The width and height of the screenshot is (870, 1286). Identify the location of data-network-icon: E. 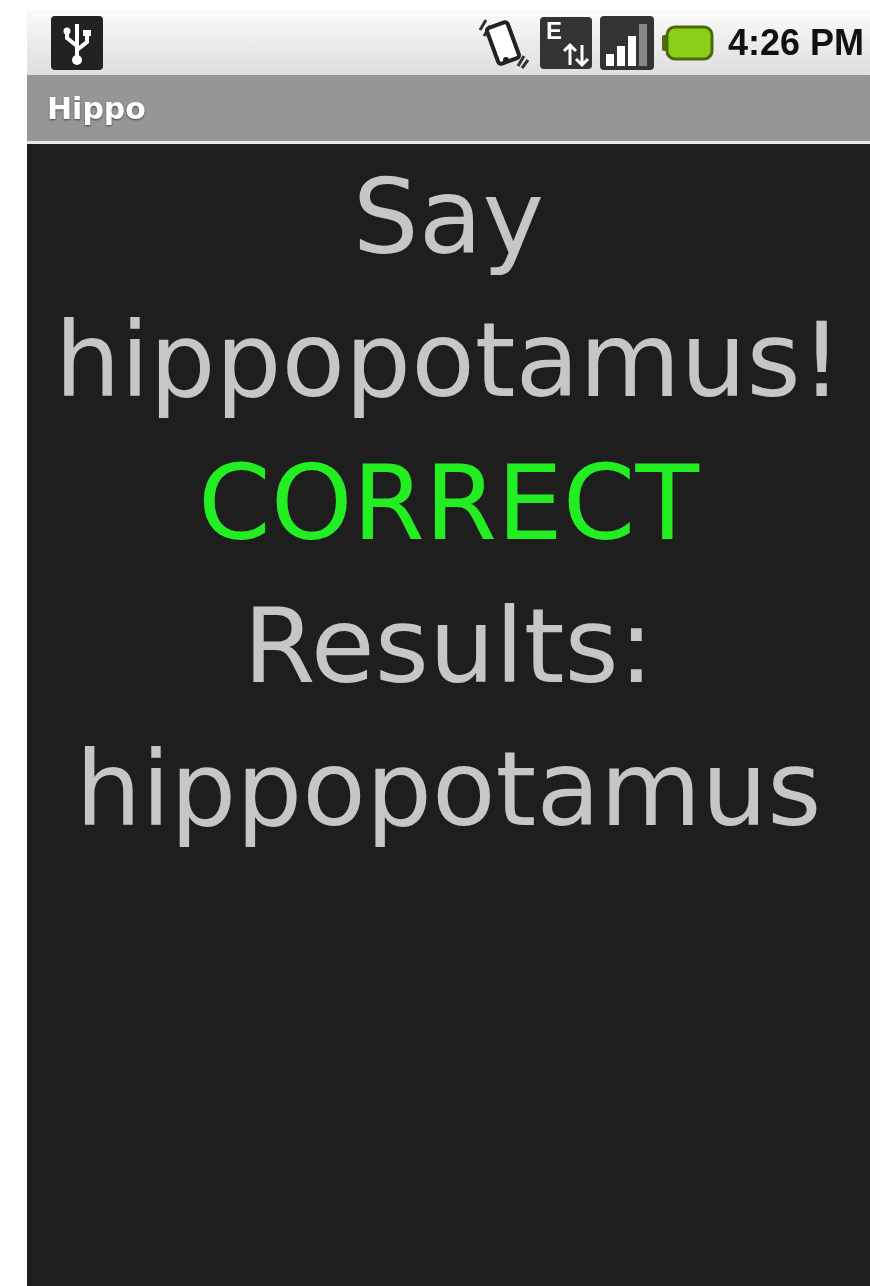
(565, 42).